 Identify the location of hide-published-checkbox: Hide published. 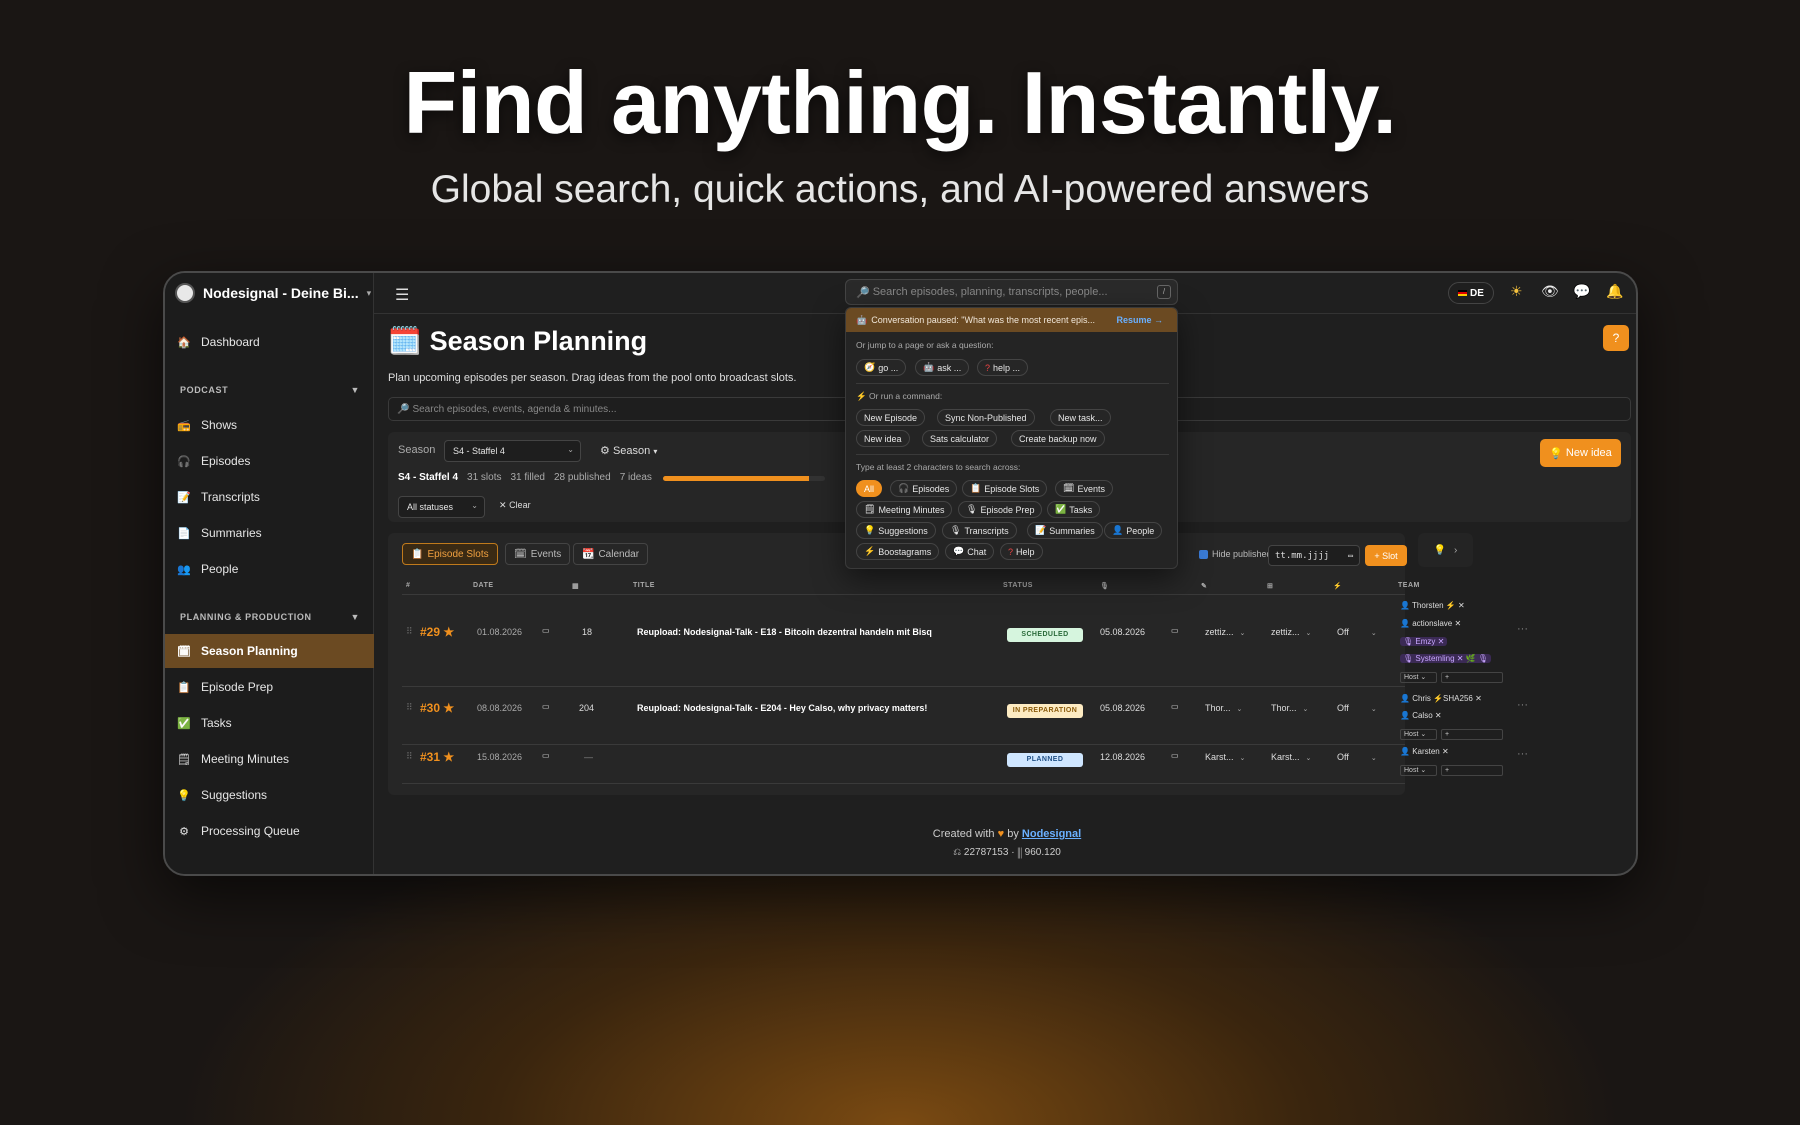
(1235, 554).